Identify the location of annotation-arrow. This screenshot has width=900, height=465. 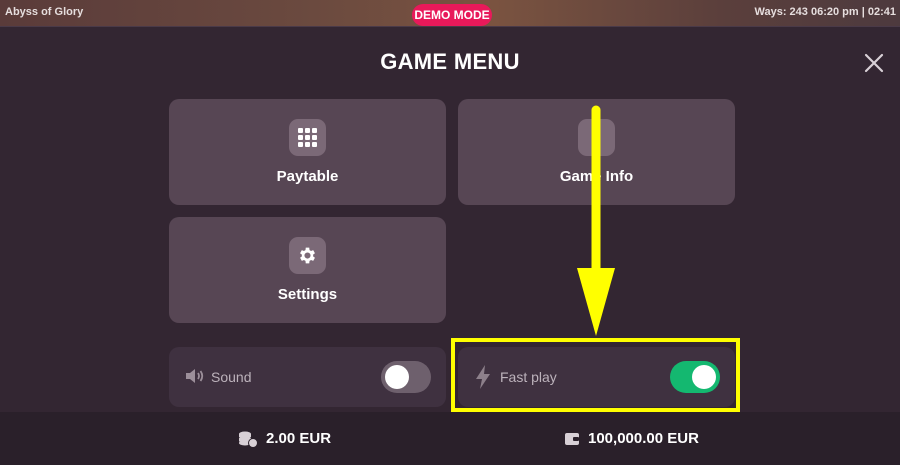
(596, 220).